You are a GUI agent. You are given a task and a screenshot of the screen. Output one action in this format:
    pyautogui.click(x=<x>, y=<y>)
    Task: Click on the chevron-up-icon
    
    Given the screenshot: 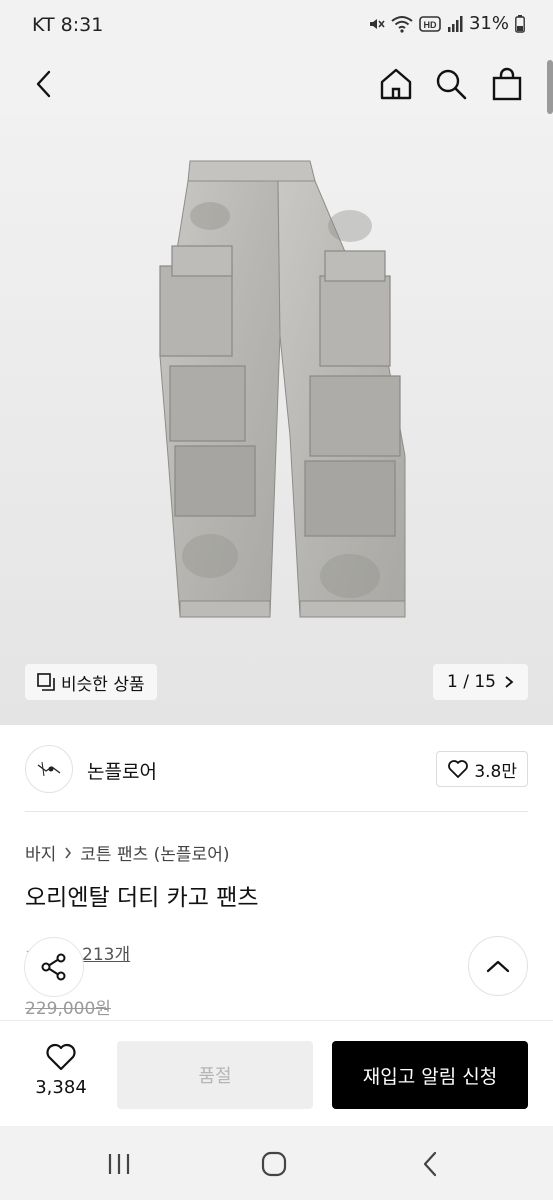 What is the action you would take?
    pyautogui.click(x=498, y=966)
    